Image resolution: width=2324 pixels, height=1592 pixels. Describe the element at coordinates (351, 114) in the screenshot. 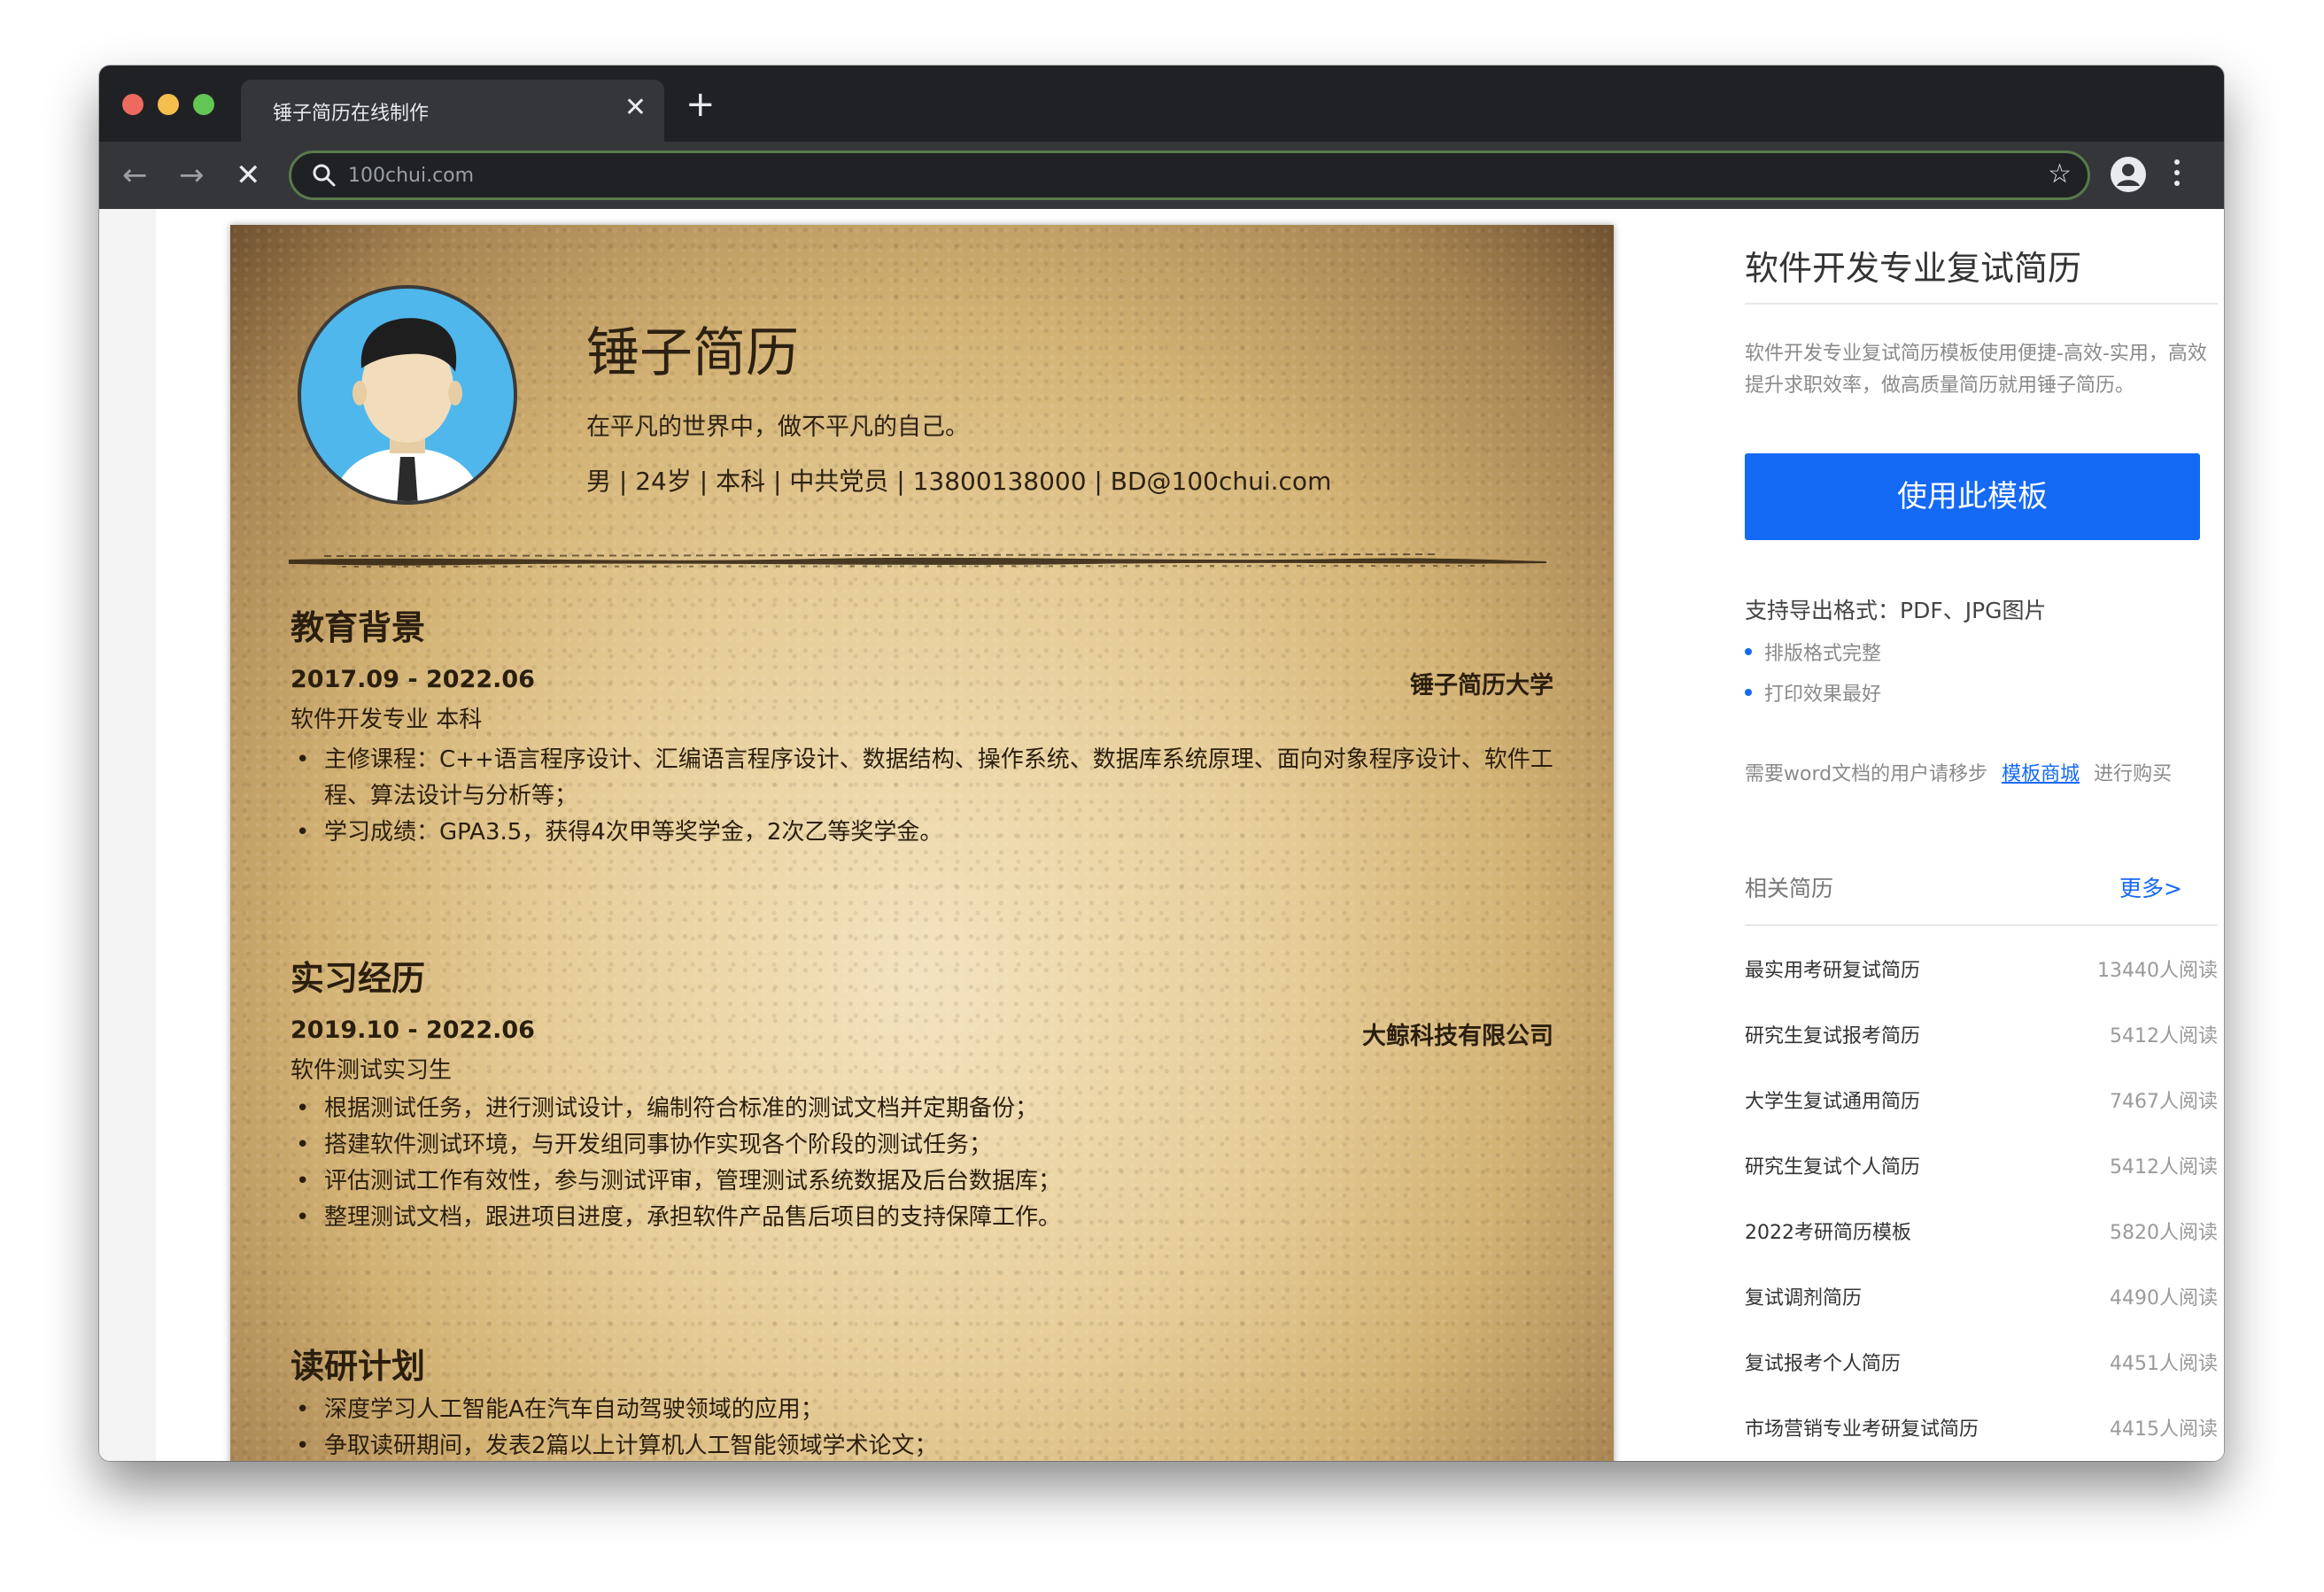

I see `tab-title: 锤子简历在线制作` at that location.